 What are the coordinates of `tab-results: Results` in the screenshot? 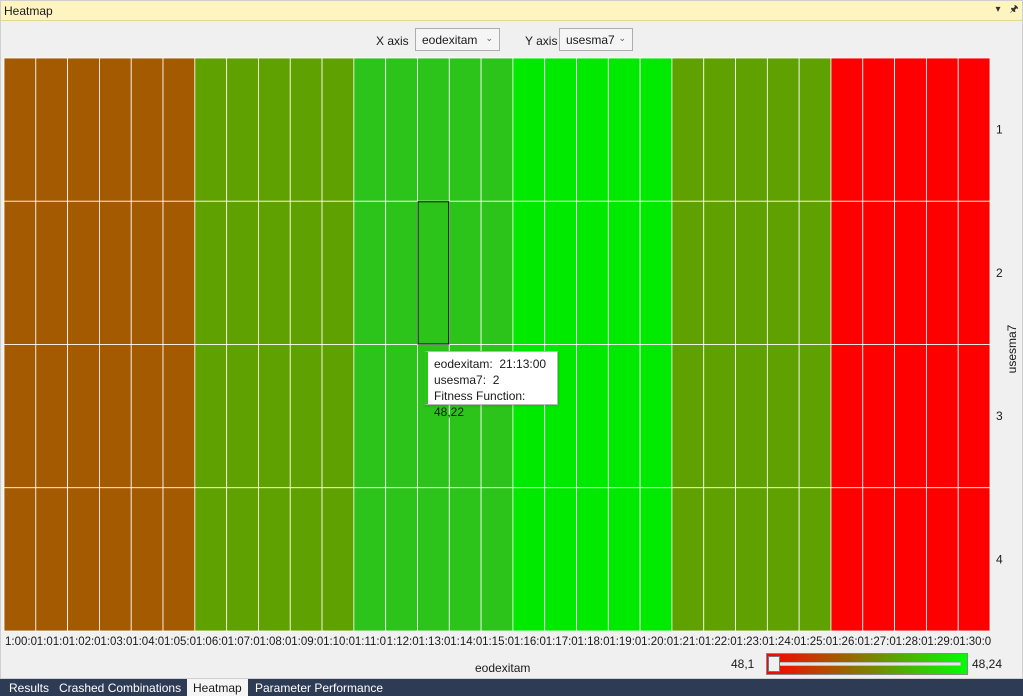 It's located at (29, 687).